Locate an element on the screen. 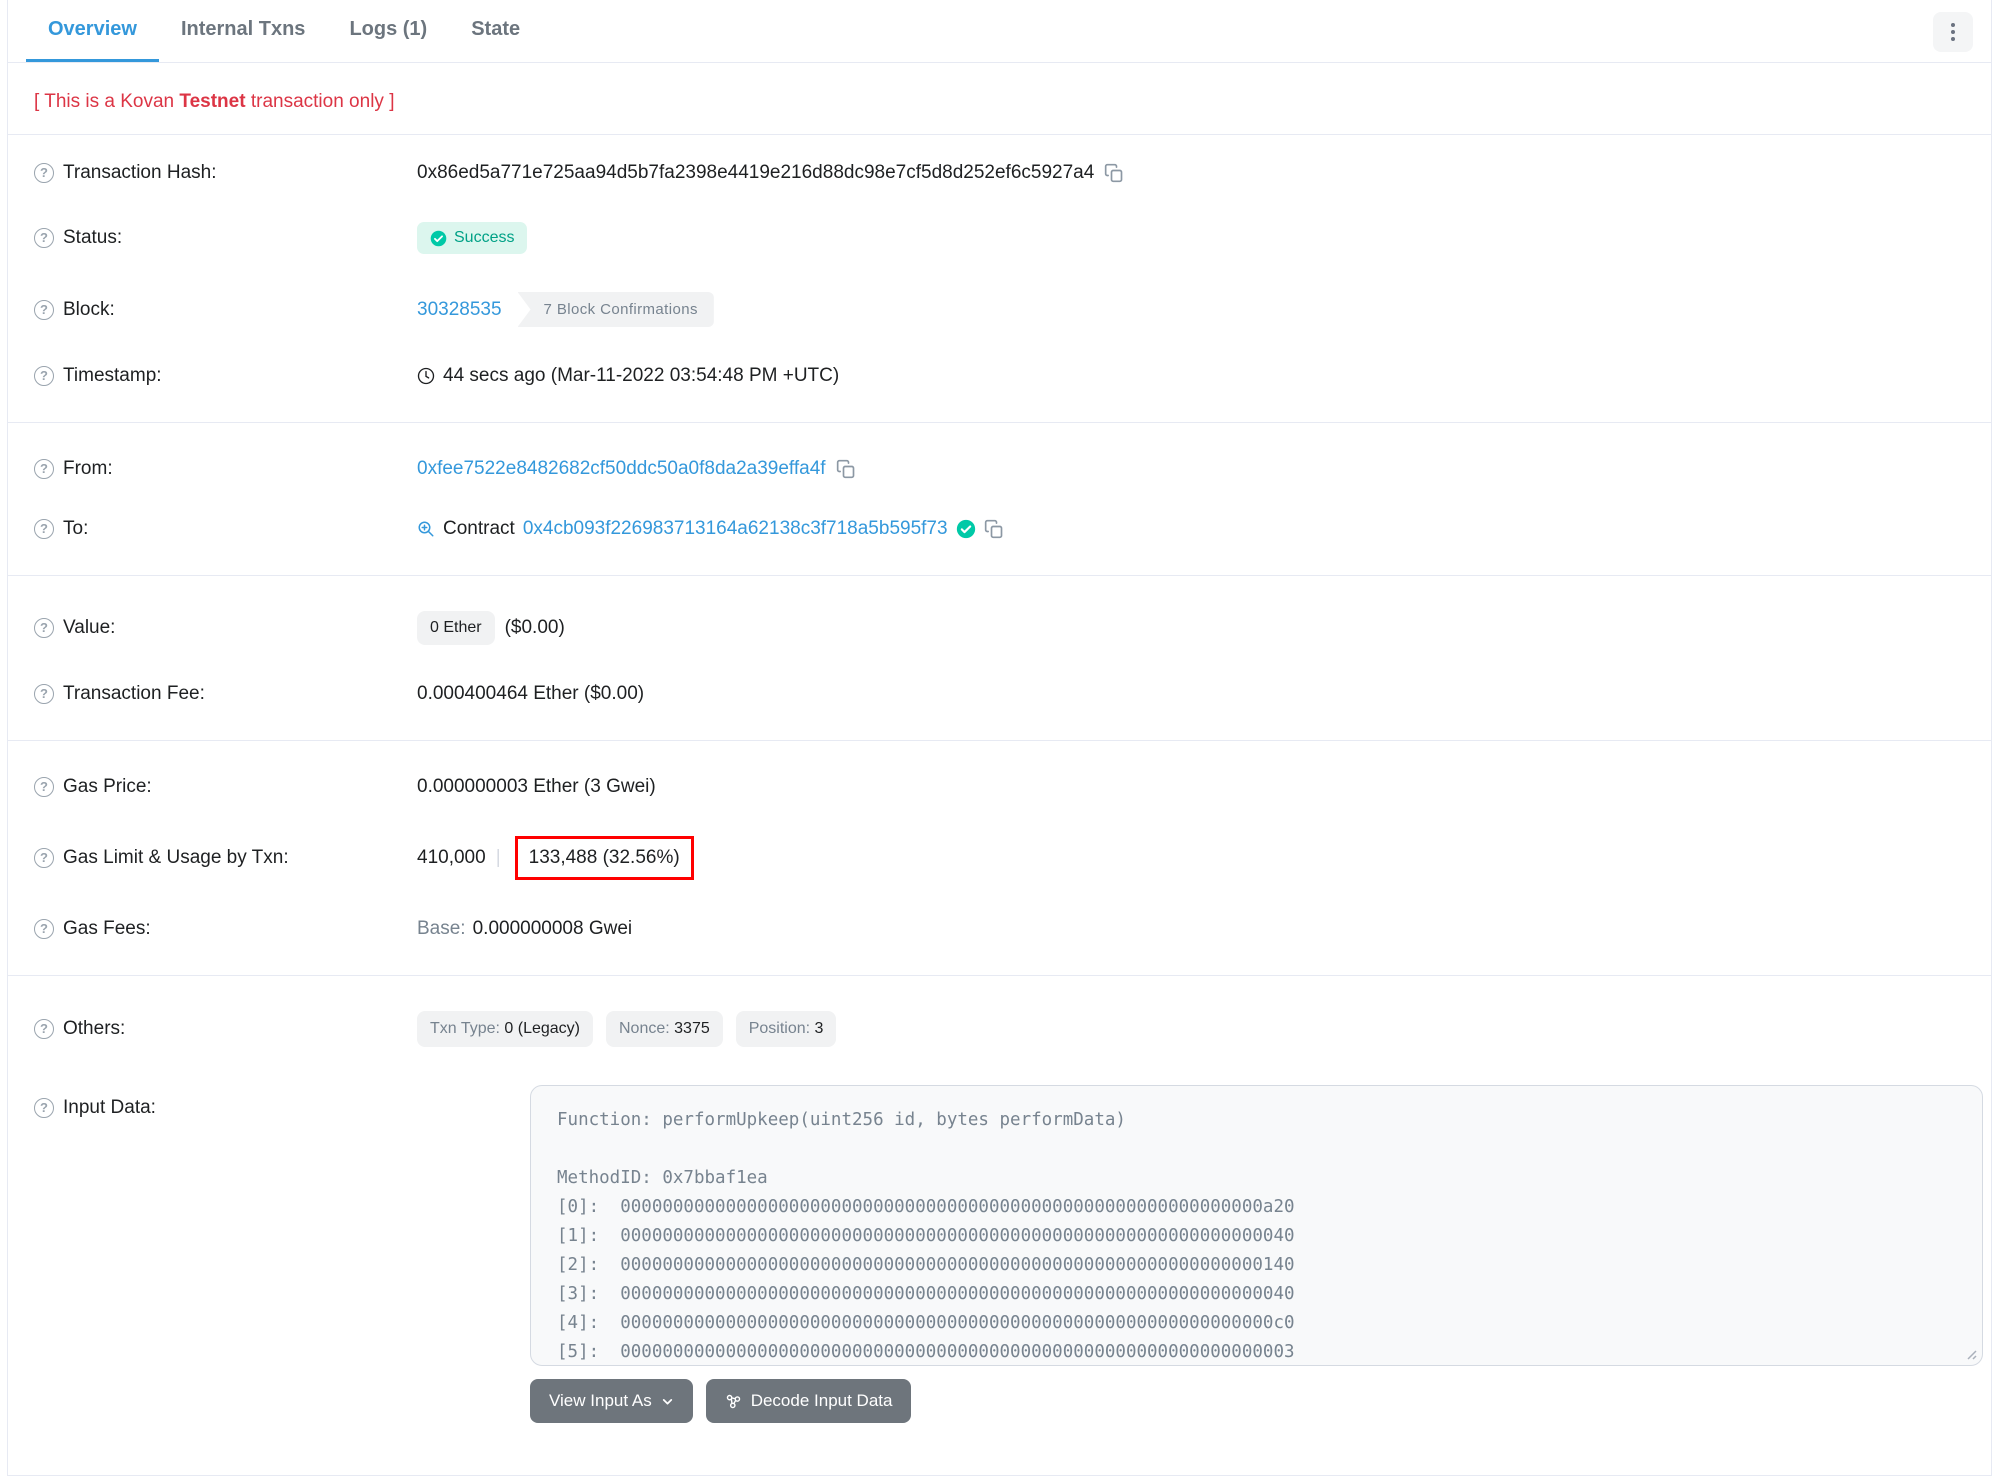 The width and height of the screenshot is (1999, 1476). zoom-in-icon is located at coordinates (426, 529).